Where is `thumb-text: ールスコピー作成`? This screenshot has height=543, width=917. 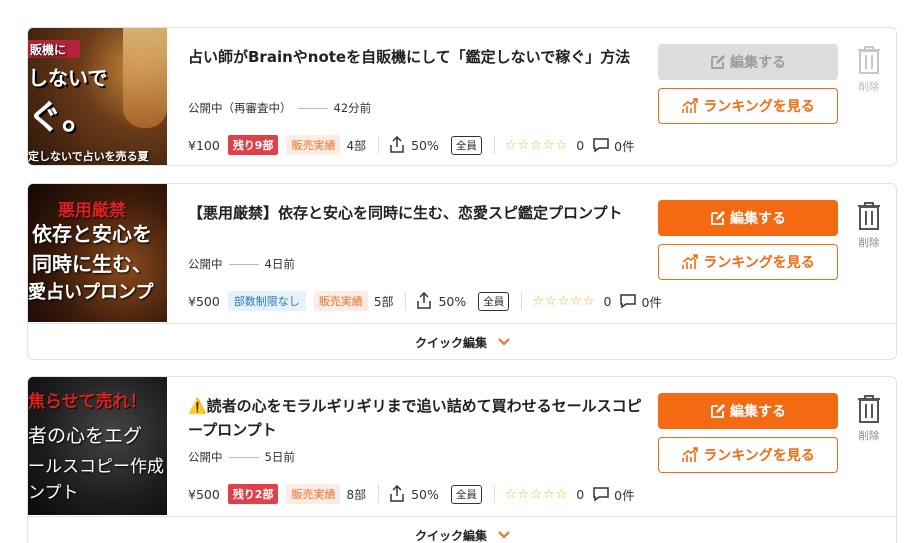 thumb-text: ールスコピー作成 is located at coordinates (96, 467).